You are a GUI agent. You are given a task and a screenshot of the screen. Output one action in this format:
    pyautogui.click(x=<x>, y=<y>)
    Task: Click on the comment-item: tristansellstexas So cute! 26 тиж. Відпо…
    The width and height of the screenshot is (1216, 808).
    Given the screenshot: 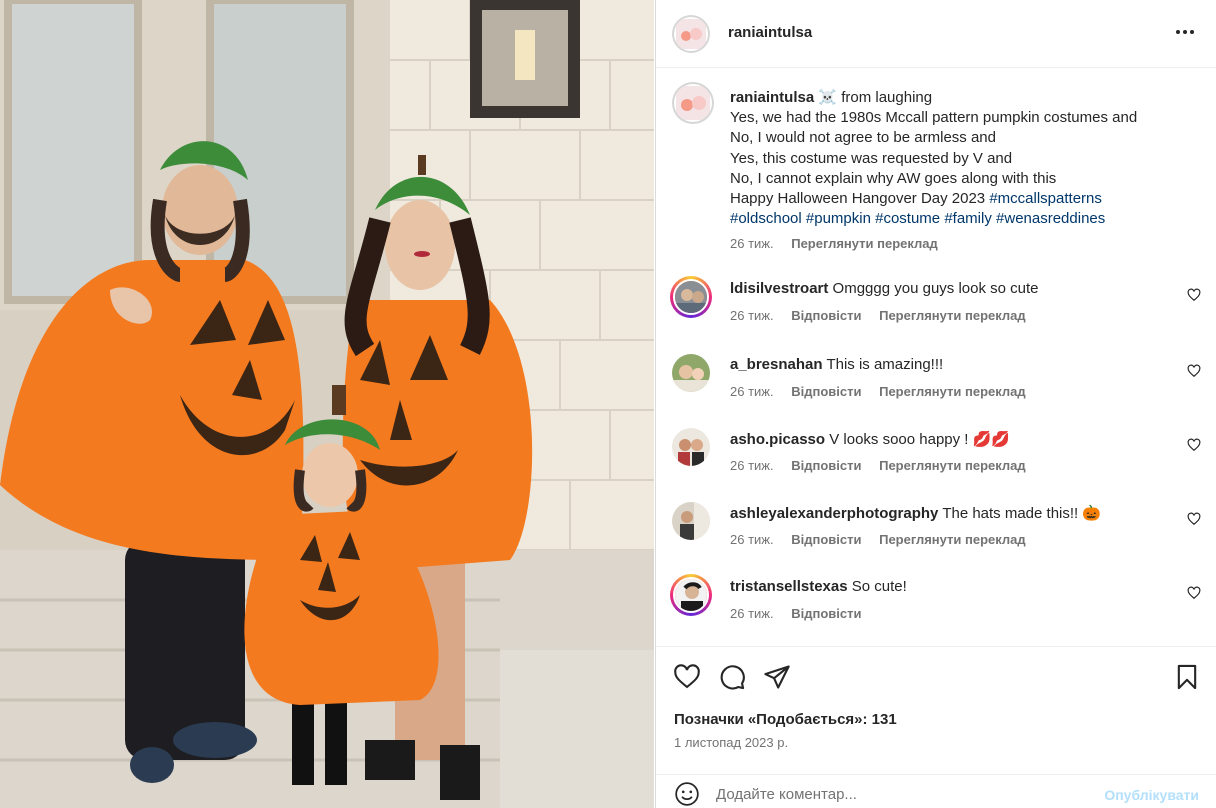 What is the action you would take?
    pyautogui.click(x=936, y=604)
    